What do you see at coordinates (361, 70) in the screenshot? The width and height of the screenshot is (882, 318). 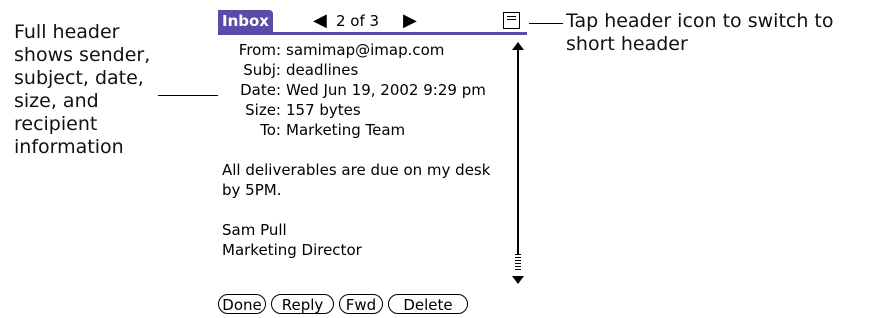 I see `header-row-subject: Subj: deadlines` at bounding box center [361, 70].